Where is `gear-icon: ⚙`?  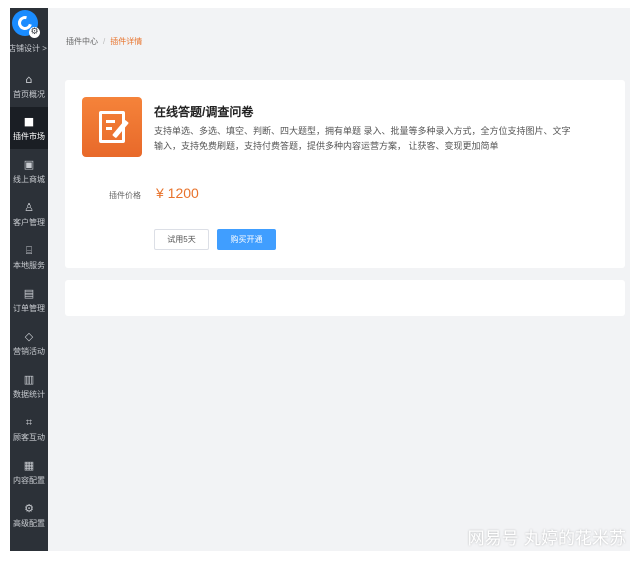 gear-icon: ⚙ is located at coordinates (29, 508).